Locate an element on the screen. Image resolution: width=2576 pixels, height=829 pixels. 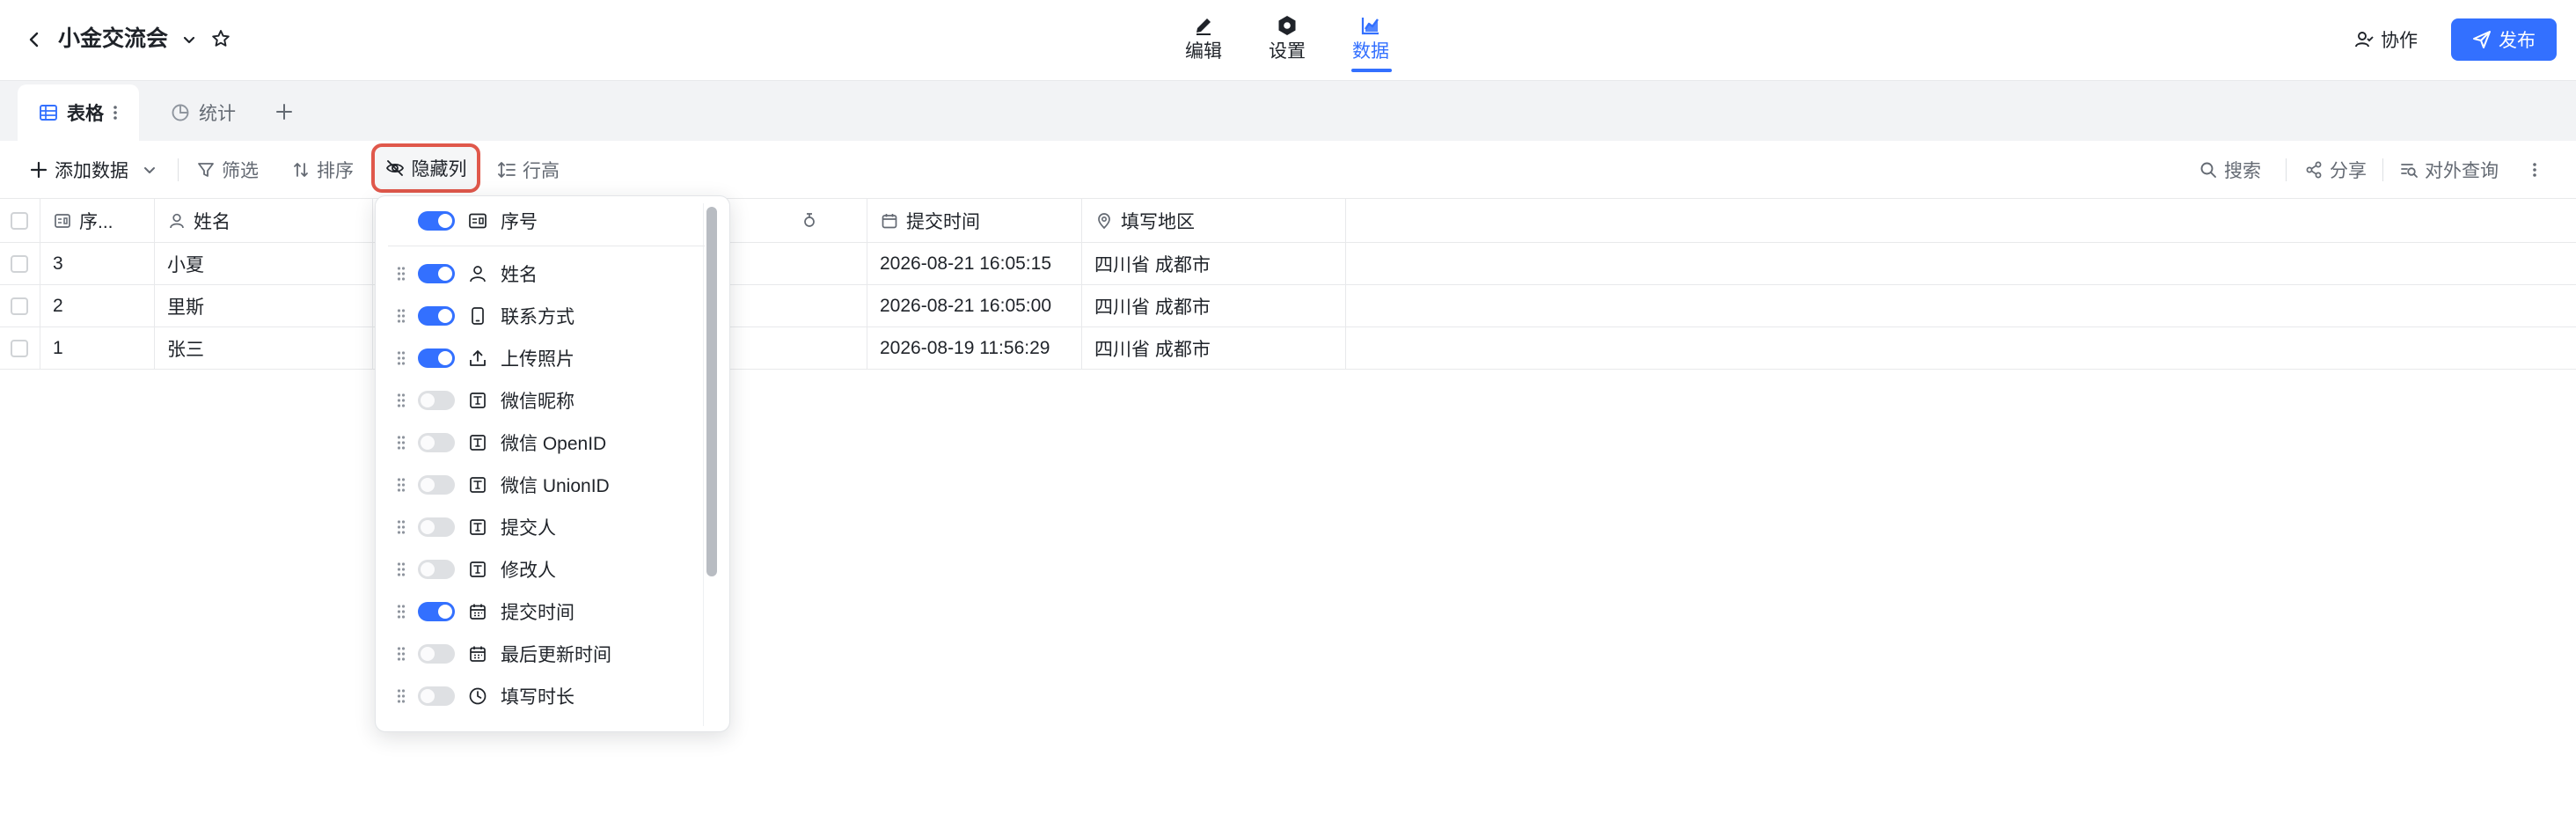
search-button: 搜索 is located at coordinates (2230, 169).